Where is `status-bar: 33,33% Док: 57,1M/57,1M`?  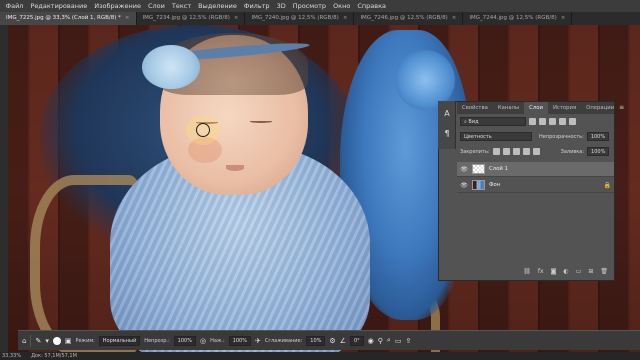
status-bar: 33,33% Док: 57,1M/57,1M is located at coordinates (320, 356).